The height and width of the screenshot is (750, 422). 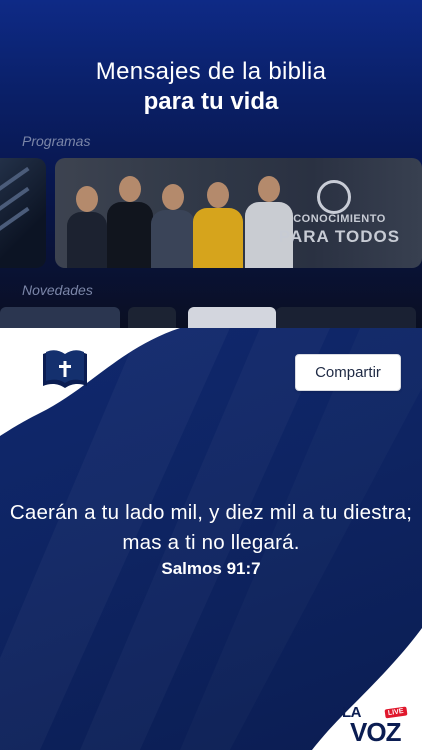 I want to click on program-title-line1: CONOCIMIENTO, so click(x=339, y=219).